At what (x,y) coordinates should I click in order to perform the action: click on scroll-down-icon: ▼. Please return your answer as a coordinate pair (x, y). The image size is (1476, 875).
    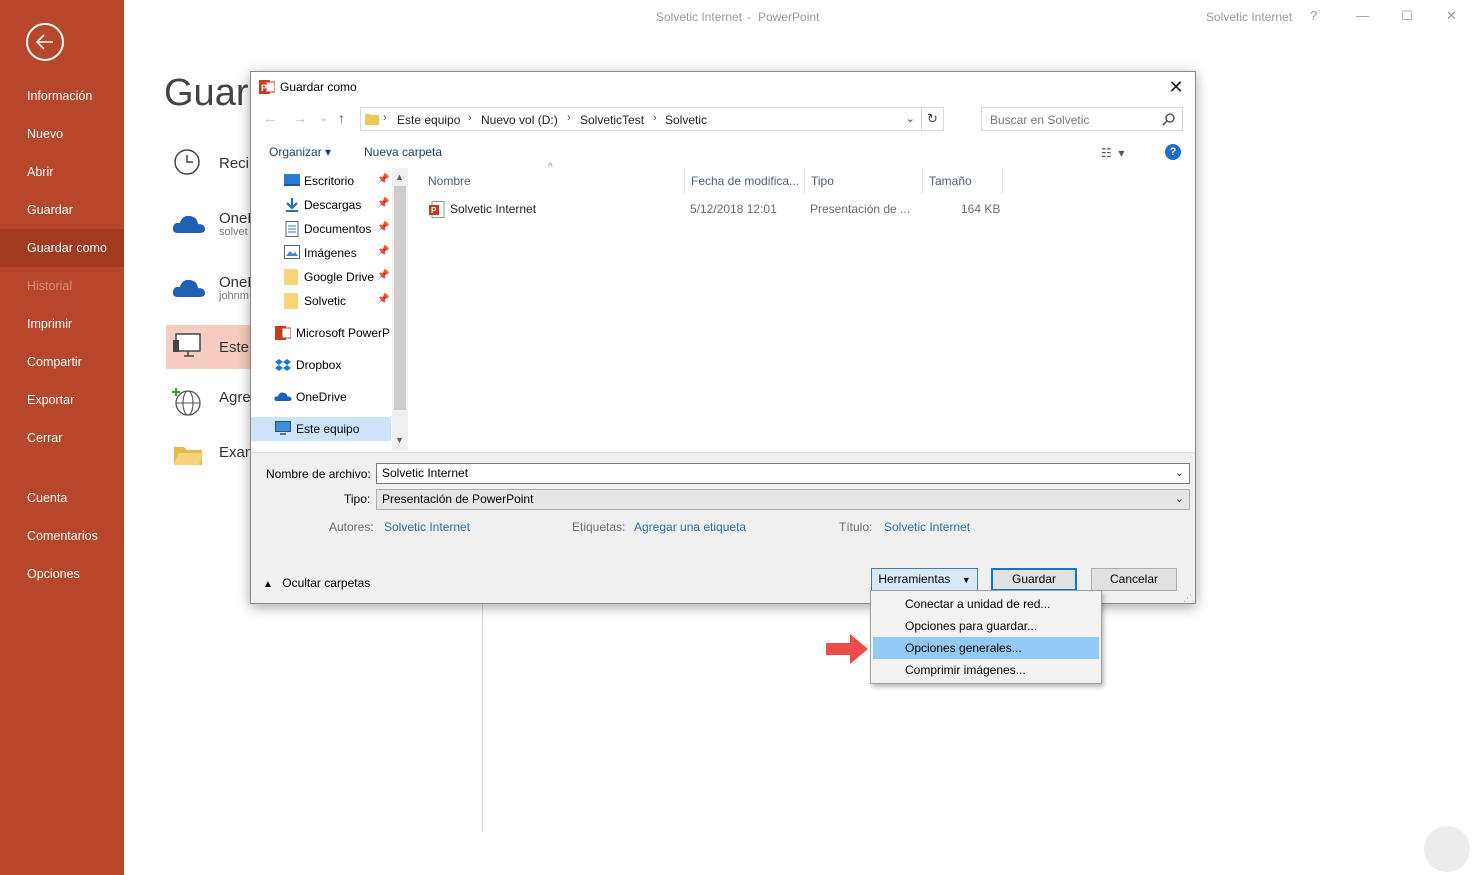
    Looking at the image, I should click on (399, 440).